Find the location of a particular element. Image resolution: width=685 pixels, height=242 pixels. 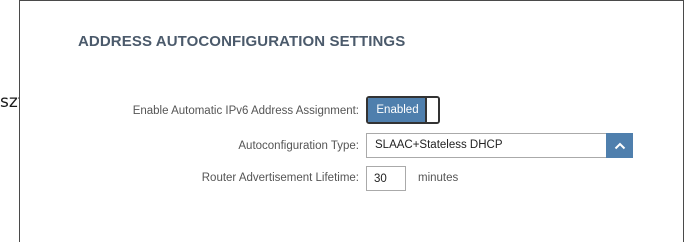

autoconfig-type-label: Autoconfiguration Type: is located at coordinates (298, 146).